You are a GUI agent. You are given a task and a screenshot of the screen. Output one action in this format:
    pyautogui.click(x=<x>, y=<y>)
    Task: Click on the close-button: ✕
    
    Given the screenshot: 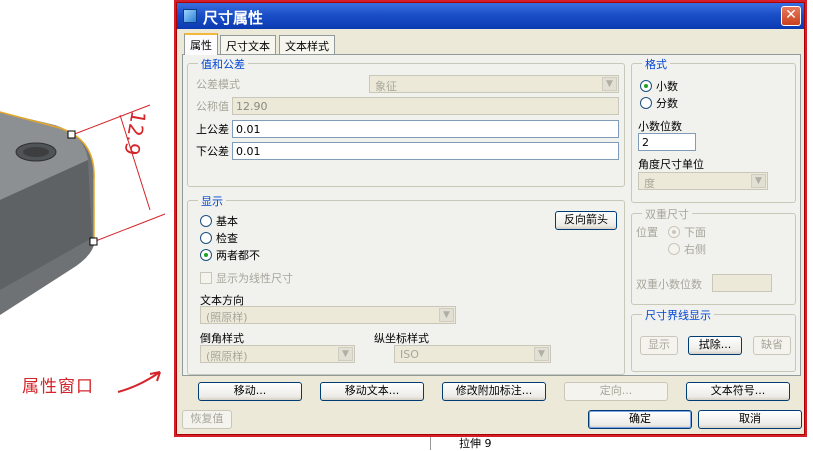 What is the action you would take?
    pyautogui.click(x=791, y=16)
    